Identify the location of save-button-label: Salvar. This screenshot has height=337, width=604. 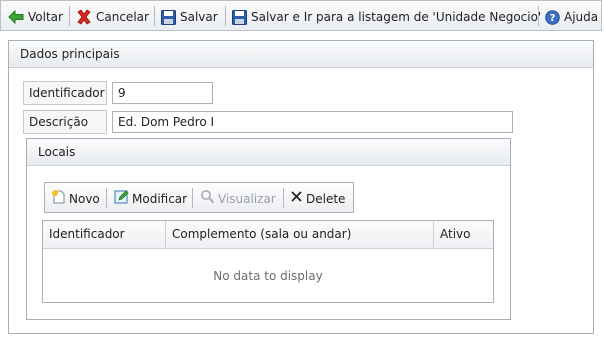
(199, 17).